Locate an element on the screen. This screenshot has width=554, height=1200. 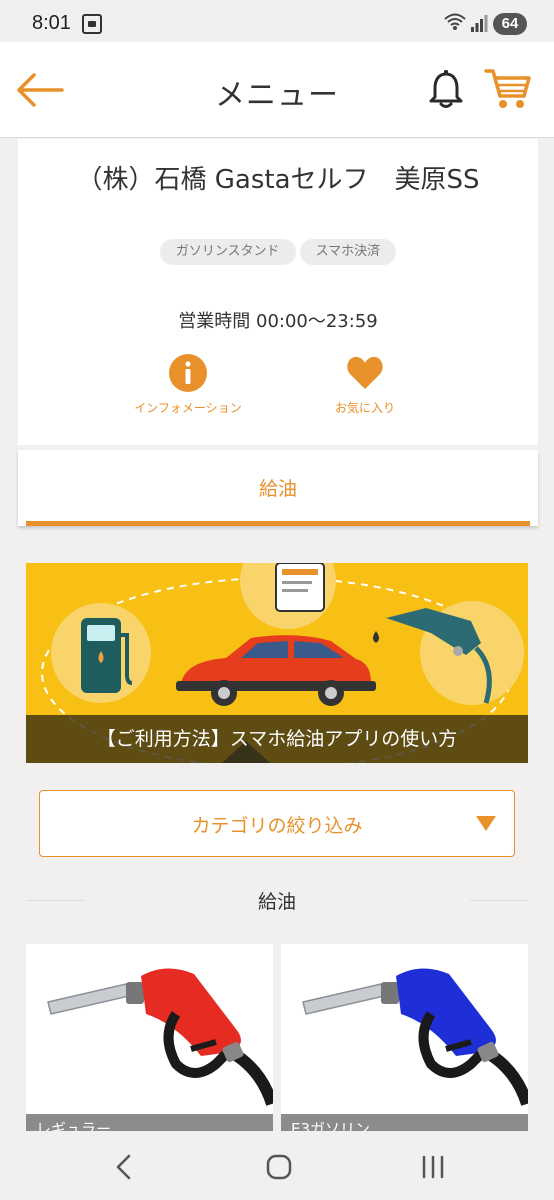
tab-bar: 給油 is located at coordinates (278, 488).